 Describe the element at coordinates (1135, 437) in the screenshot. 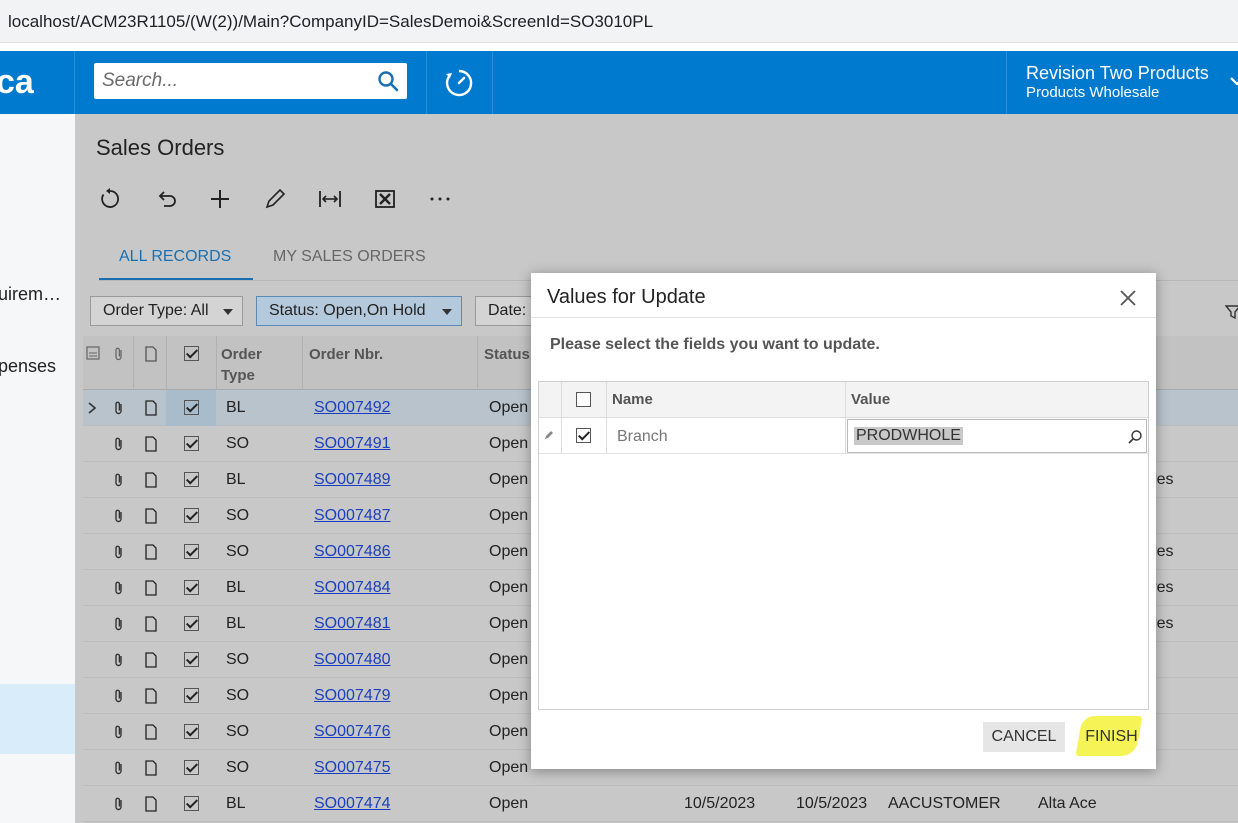

I see `lookup-search-icon` at that location.